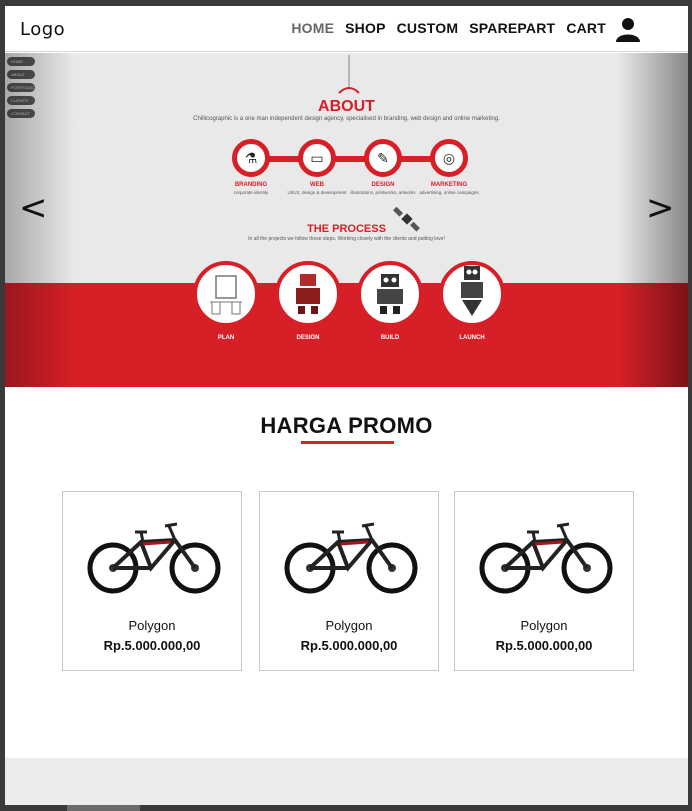 The height and width of the screenshot is (811, 692). I want to click on design-robot-icon, so click(308, 294).